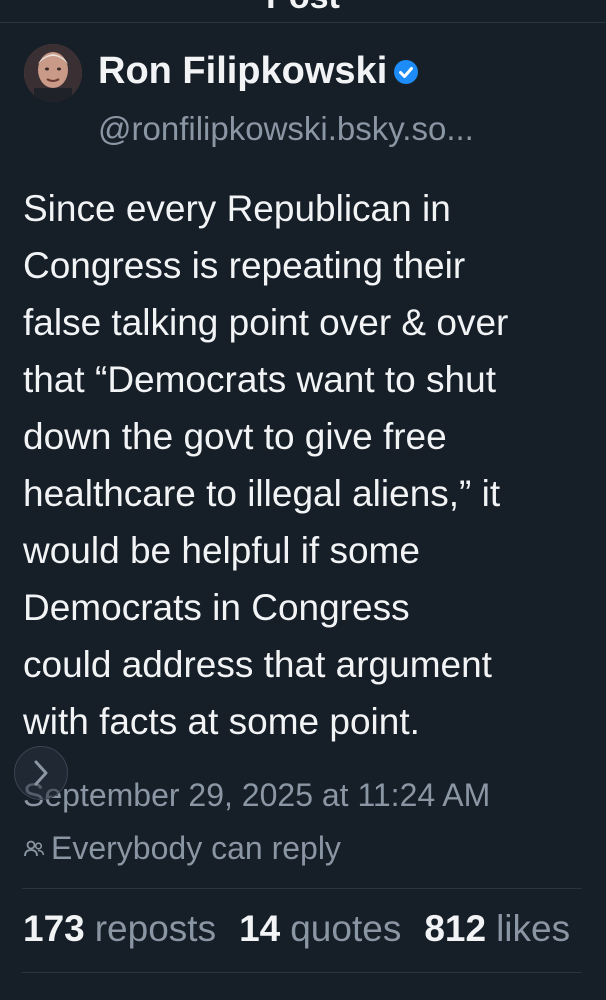  What do you see at coordinates (196, 848) in the screenshot?
I see `reply-setting-label: Everybody can reply` at bounding box center [196, 848].